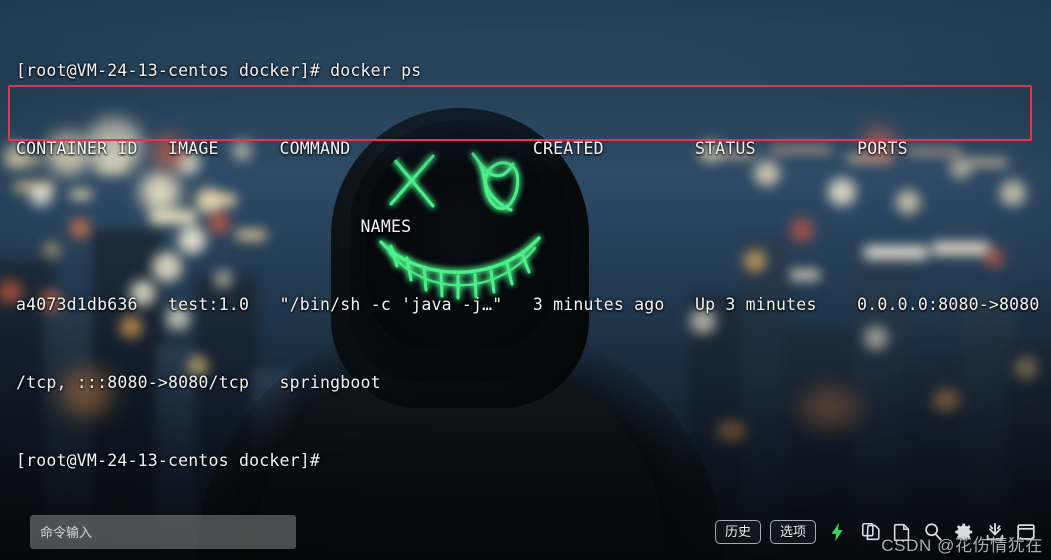 The image size is (1051, 560). I want to click on history-button: 历史, so click(737, 532).